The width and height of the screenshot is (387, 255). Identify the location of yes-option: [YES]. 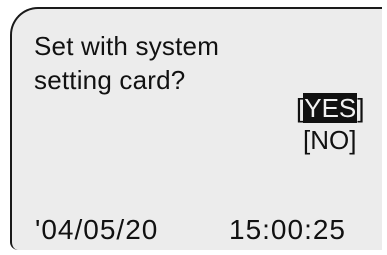
(330, 108).